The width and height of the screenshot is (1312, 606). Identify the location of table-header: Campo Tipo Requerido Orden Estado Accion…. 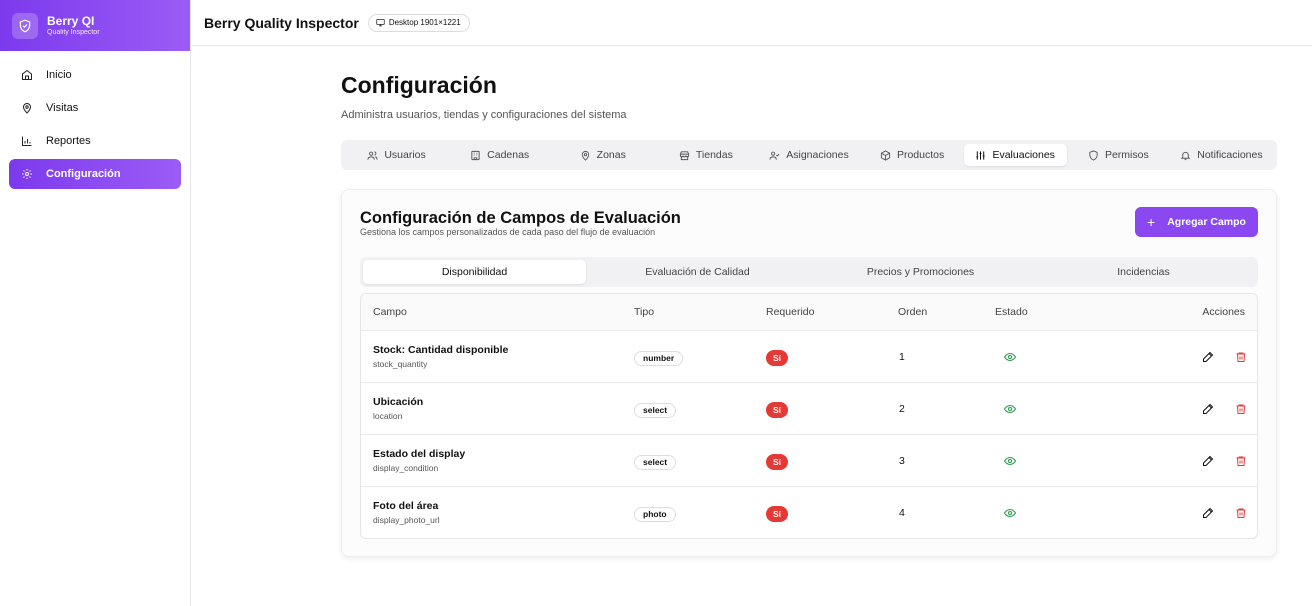
(809, 312).